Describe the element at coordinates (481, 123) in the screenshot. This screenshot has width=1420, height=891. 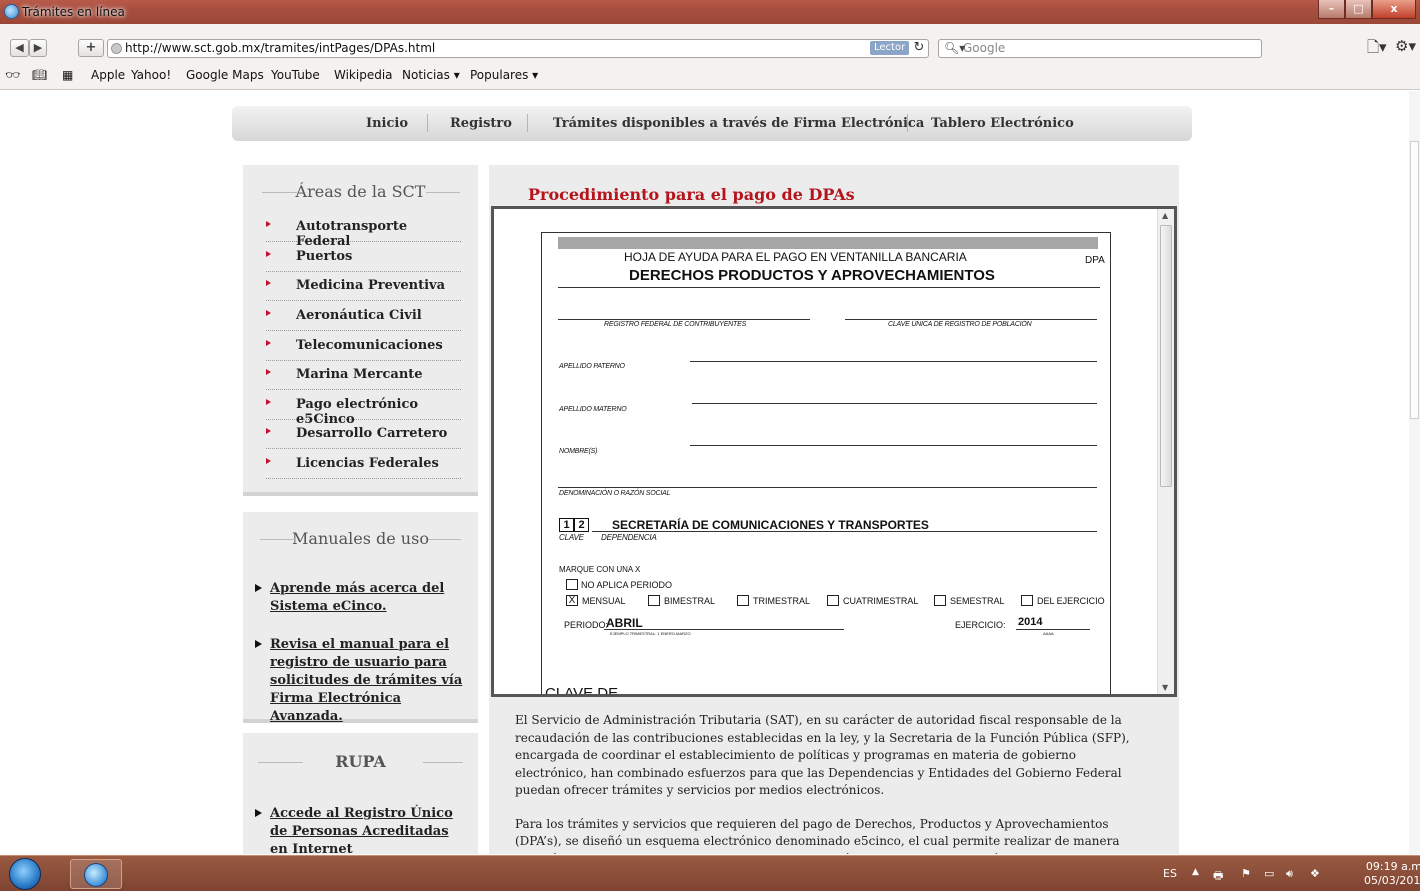
I see `nav-registro: Registro` at that location.